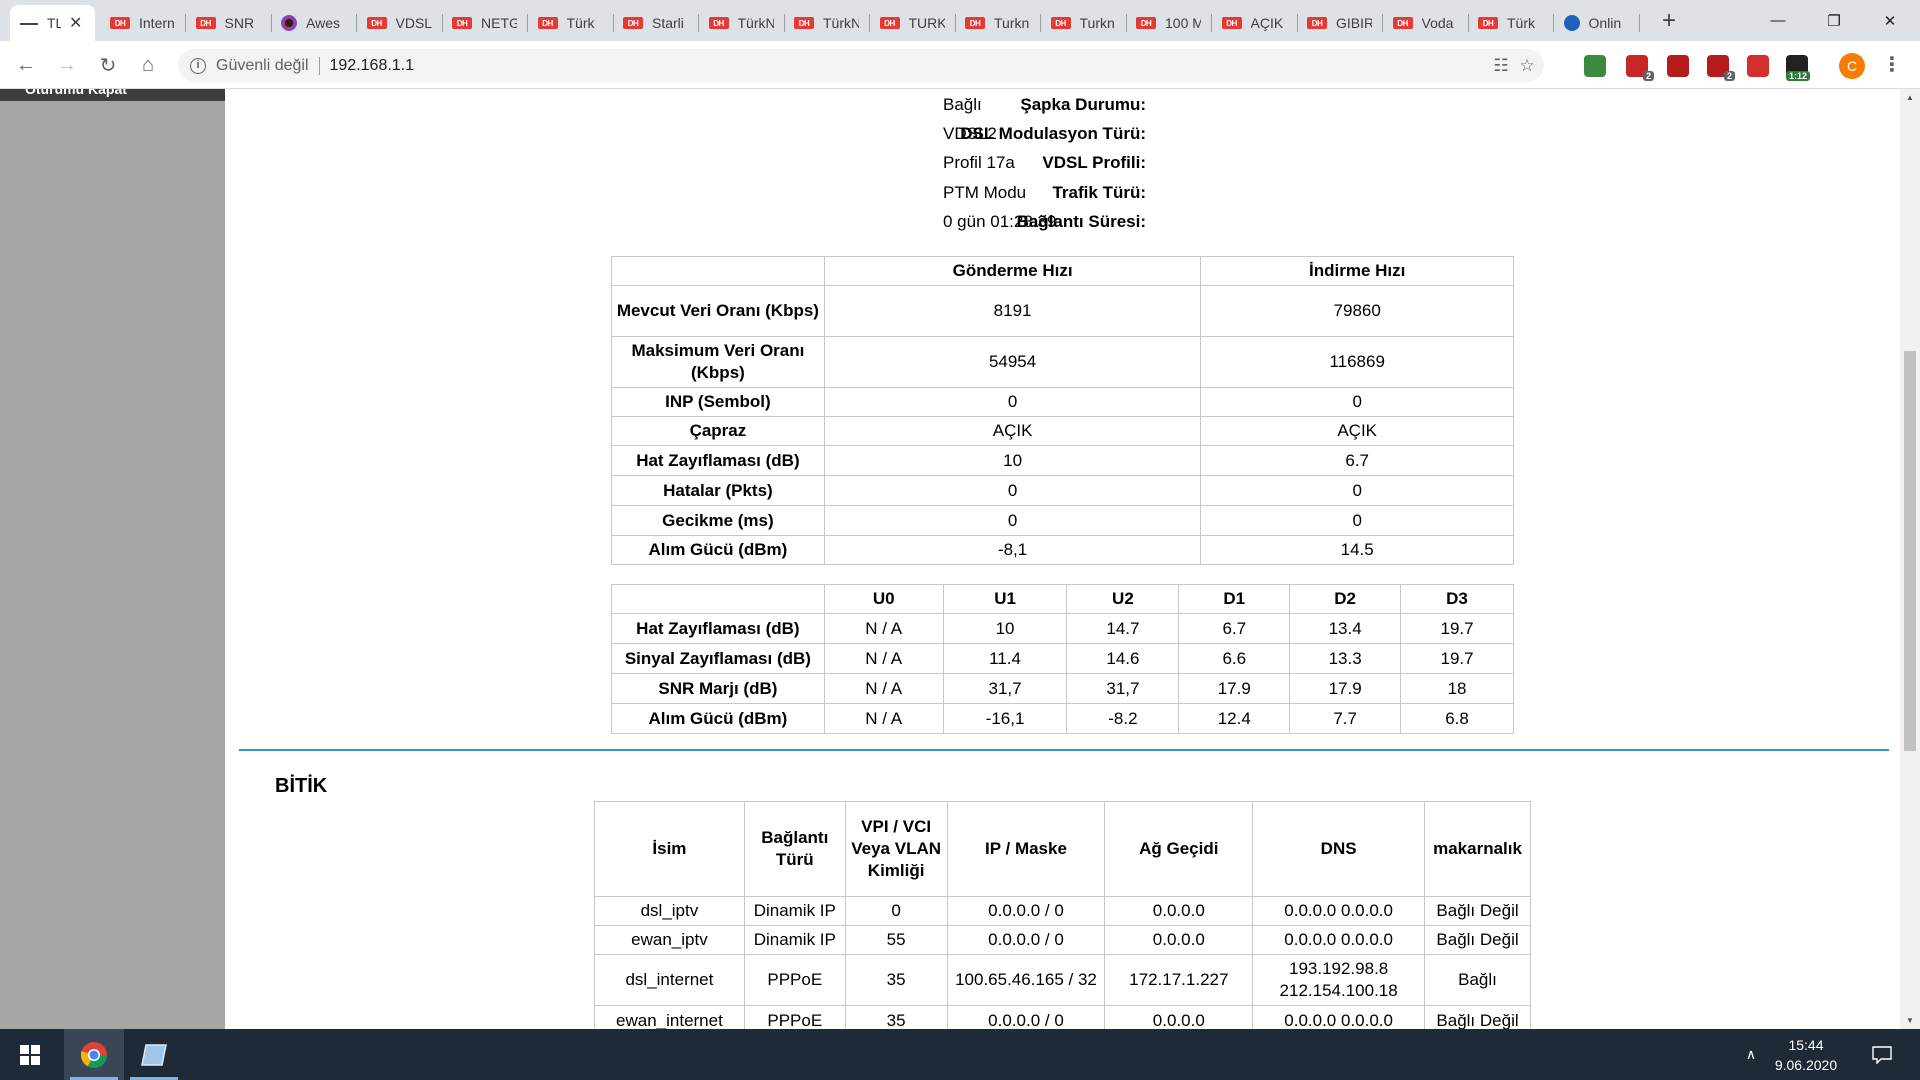  I want to click on translate-icon: ☷, so click(1501, 66).